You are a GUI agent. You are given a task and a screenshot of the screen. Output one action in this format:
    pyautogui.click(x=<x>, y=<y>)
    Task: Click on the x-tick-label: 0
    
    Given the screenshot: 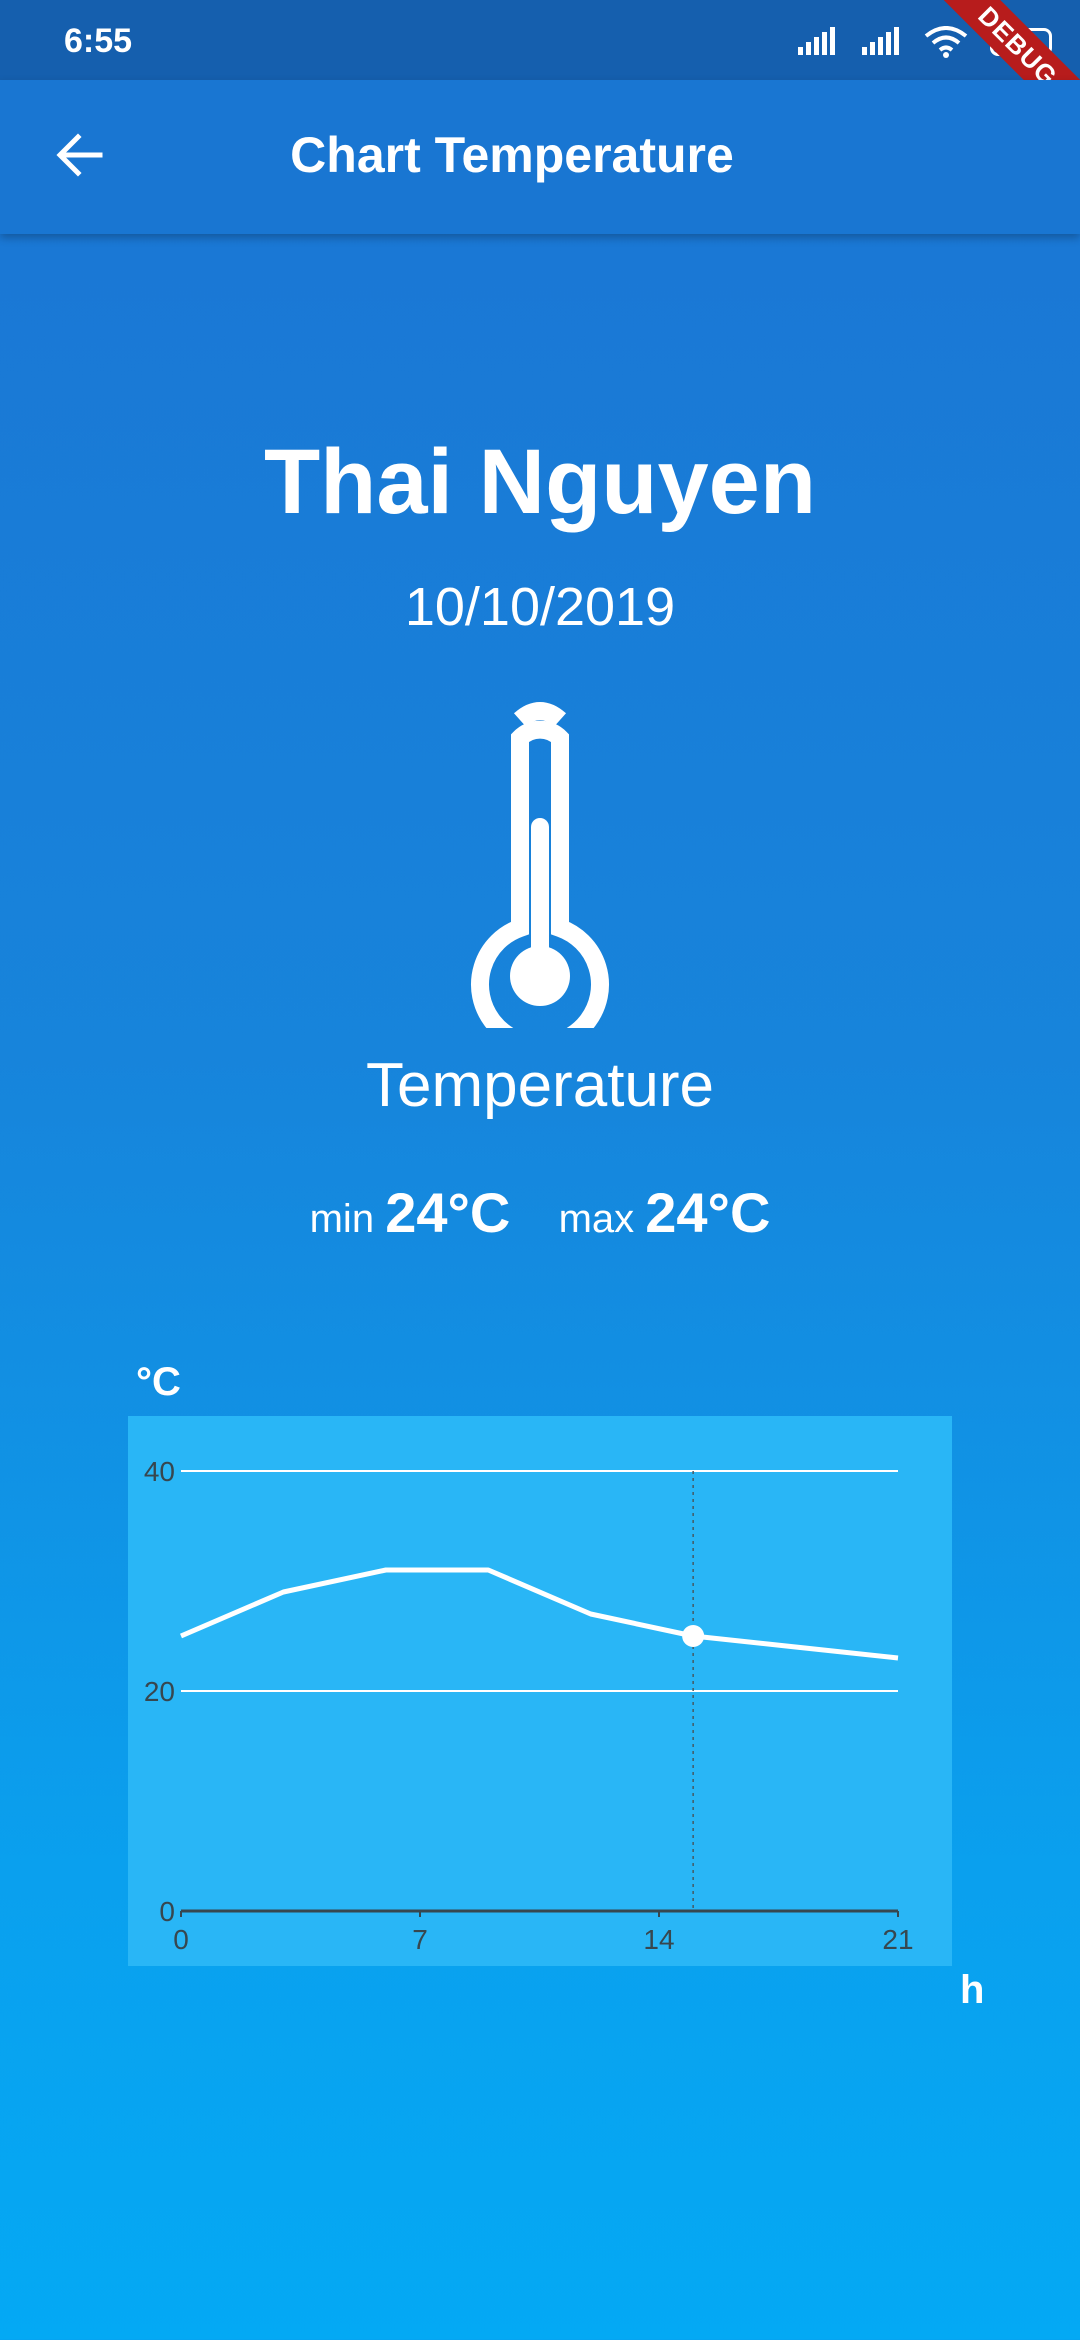 What is the action you would take?
    pyautogui.click(x=181, y=1939)
    